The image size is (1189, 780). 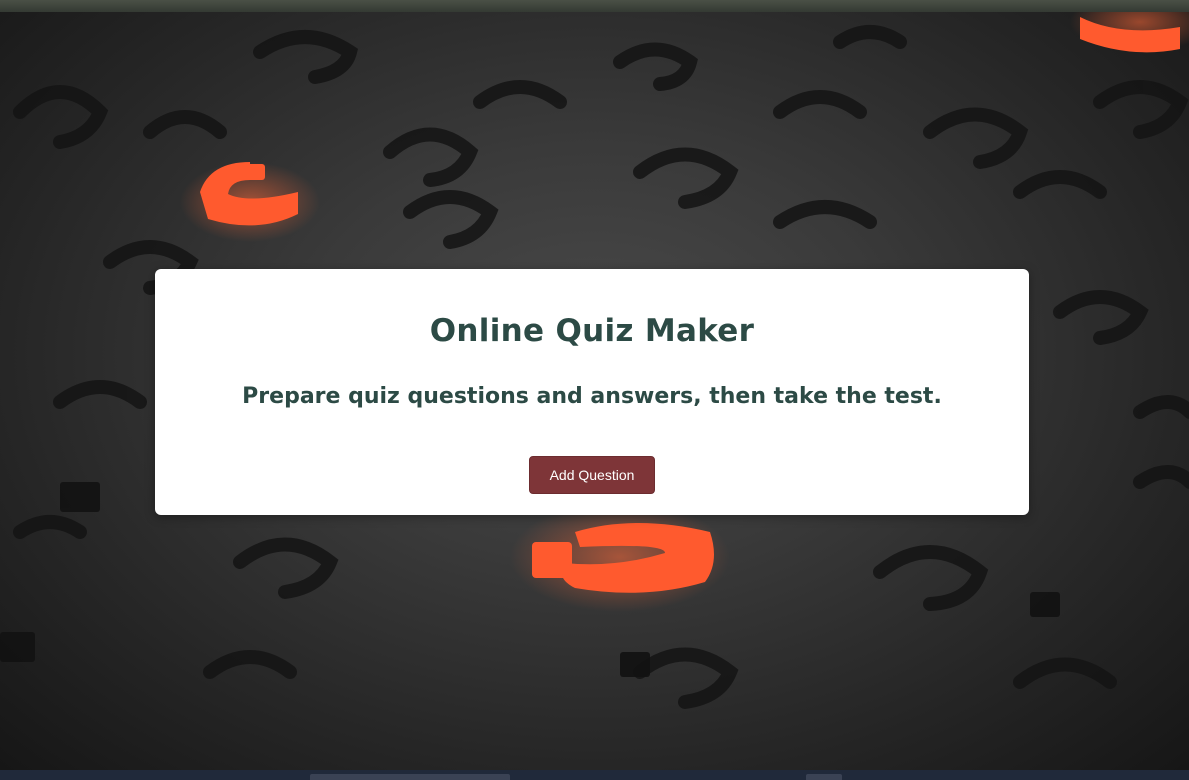 What do you see at coordinates (592, 475) in the screenshot?
I see `add-question-button: Add Question` at bounding box center [592, 475].